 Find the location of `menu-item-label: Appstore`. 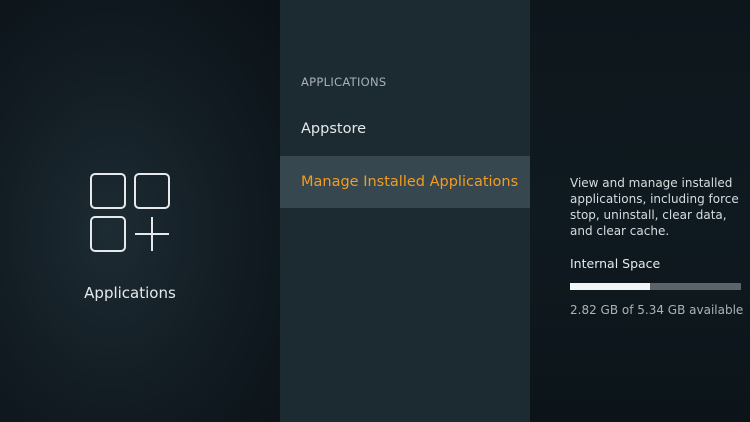

menu-item-label: Appstore is located at coordinates (334, 129).